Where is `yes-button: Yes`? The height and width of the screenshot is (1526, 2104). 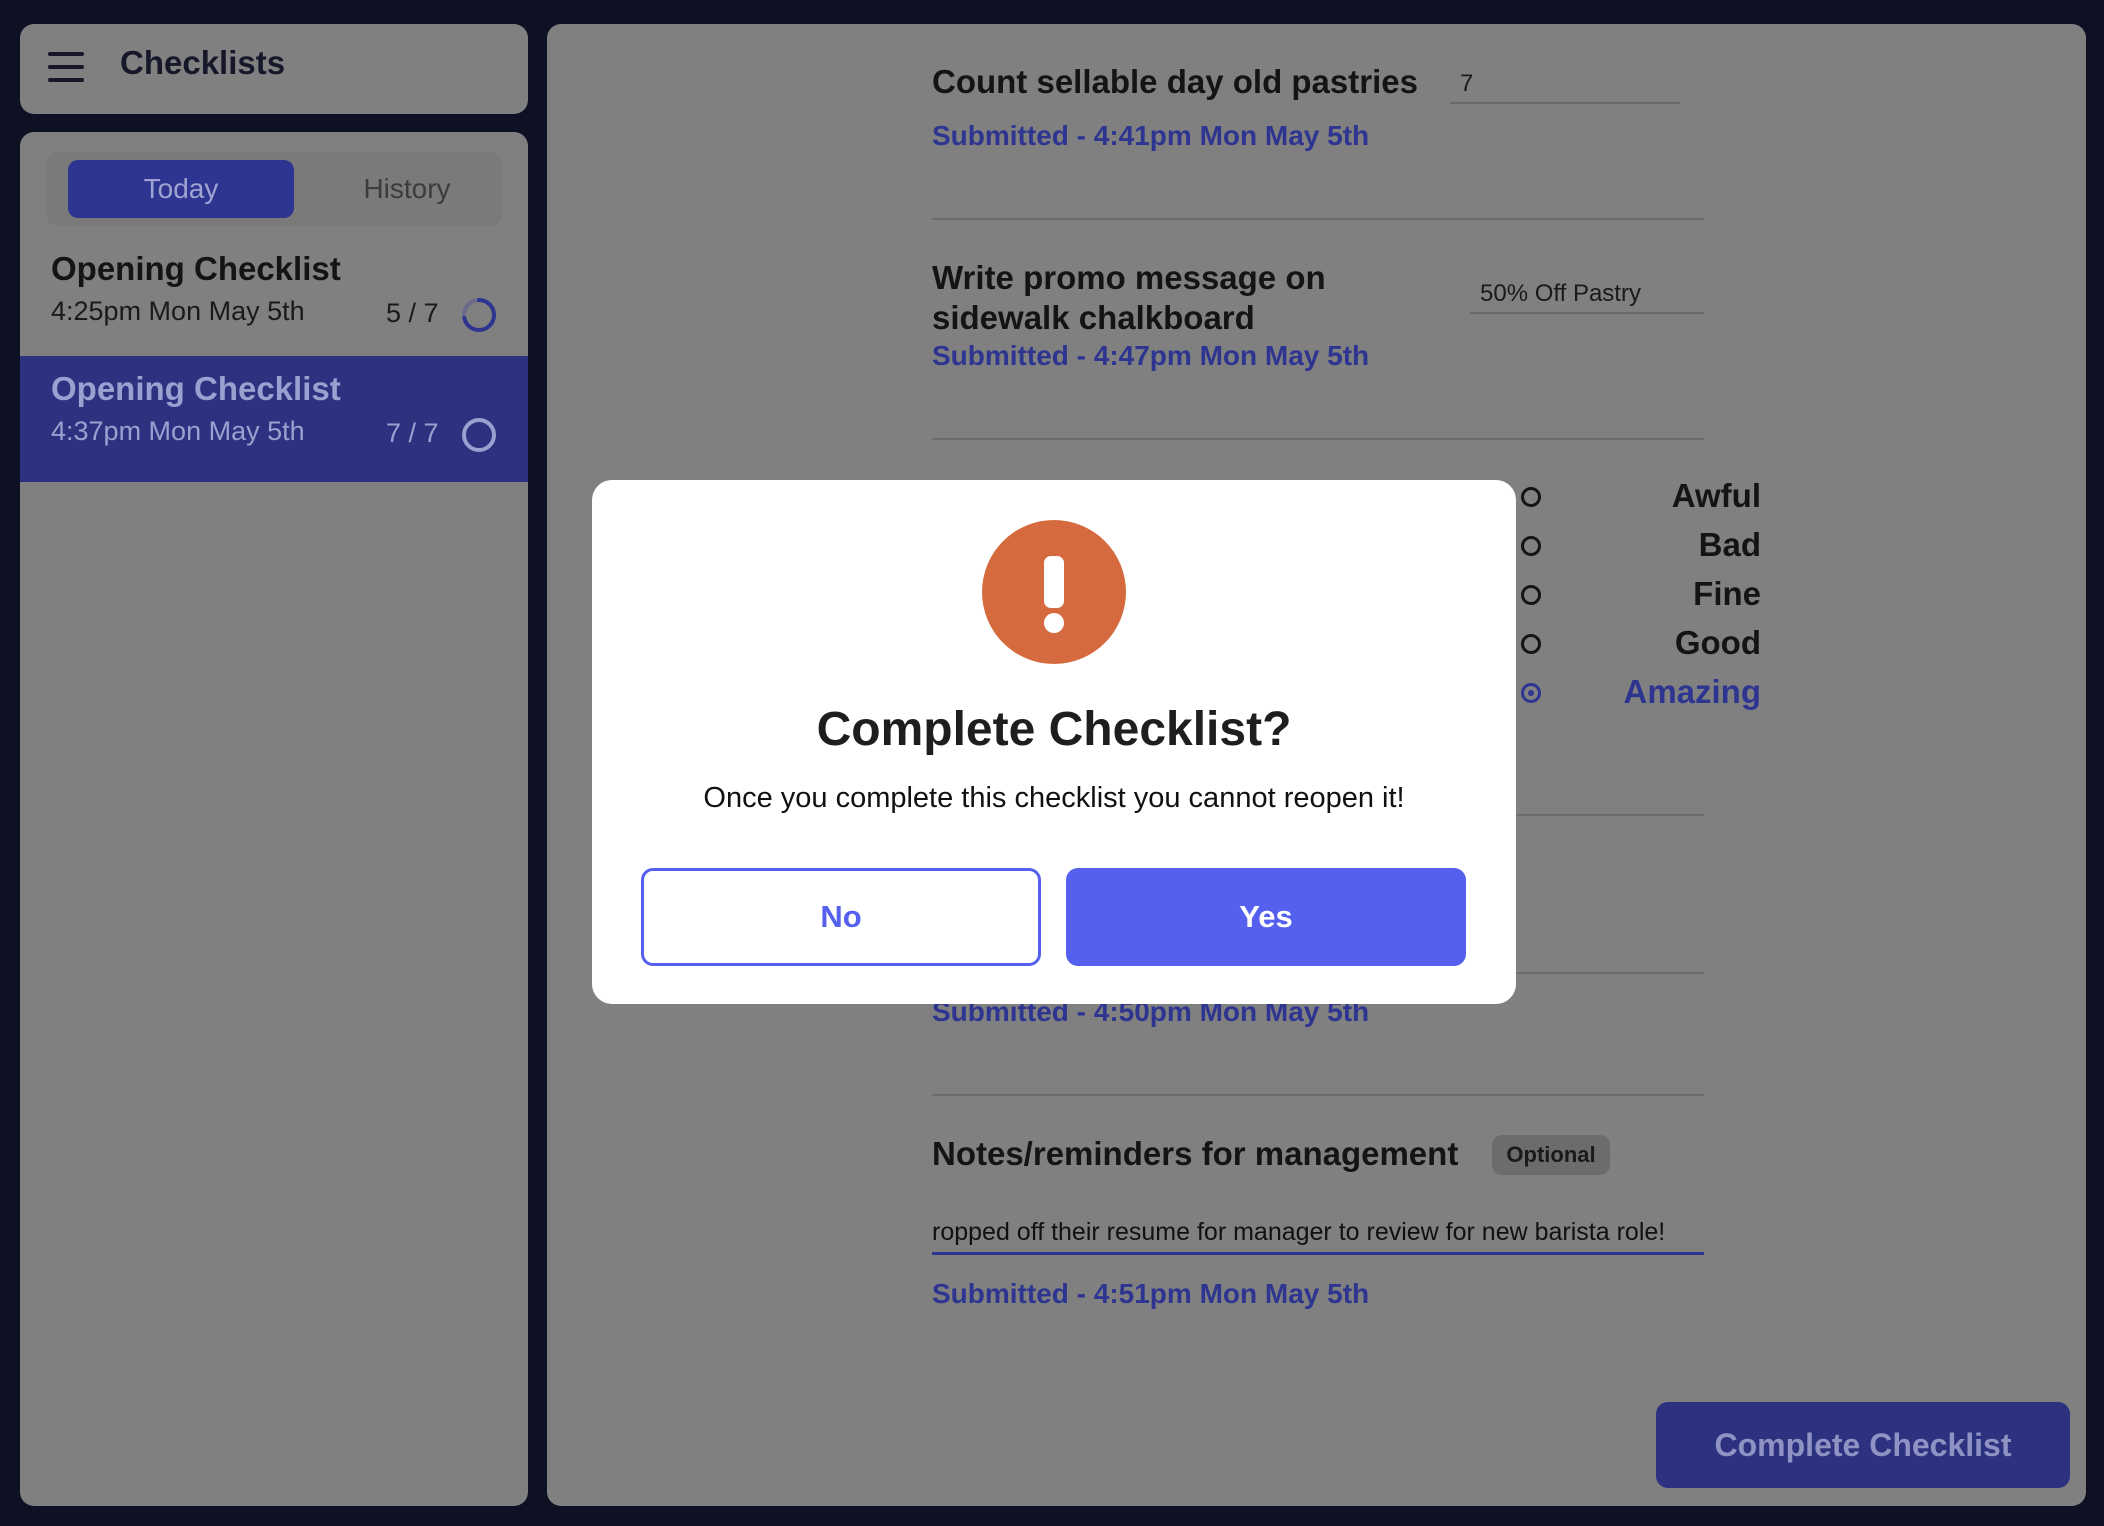
yes-button: Yes is located at coordinates (1266, 917).